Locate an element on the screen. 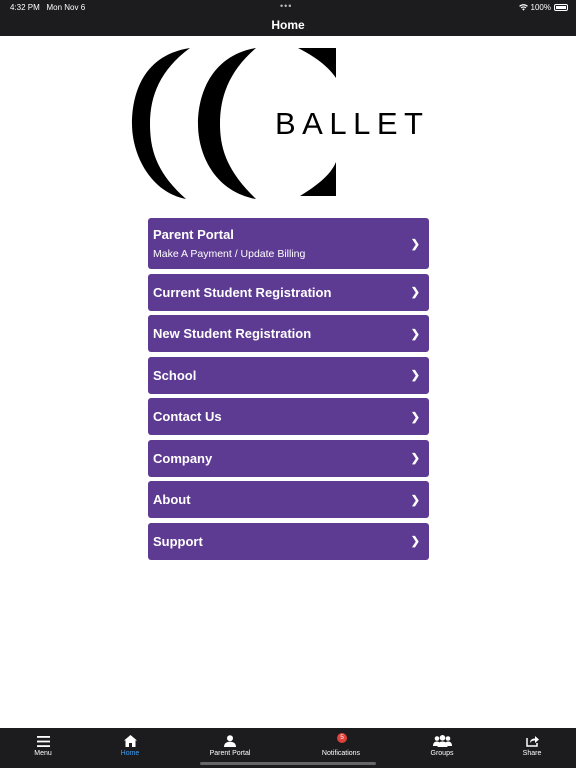 The image size is (576, 768). menu-item-label: About is located at coordinates (172, 499).